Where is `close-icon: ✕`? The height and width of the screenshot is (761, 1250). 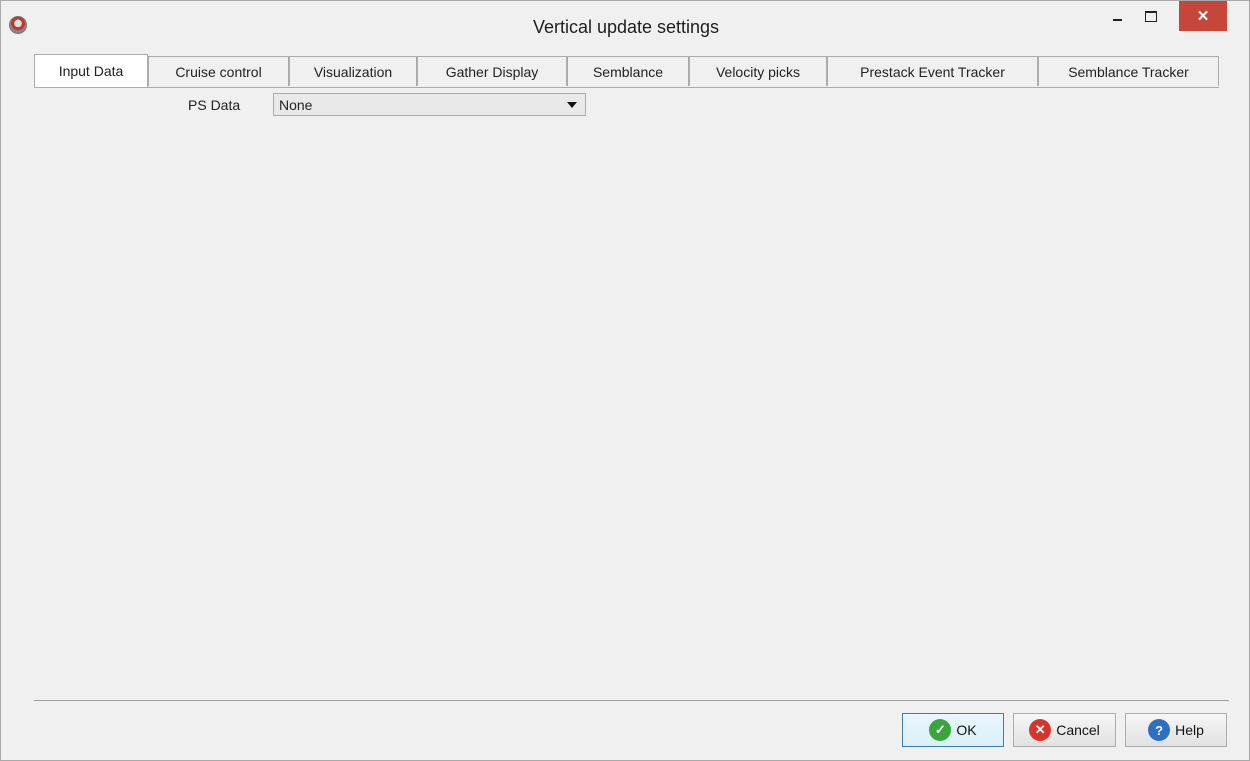
close-icon: ✕ is located at coordinates (1203, 16).